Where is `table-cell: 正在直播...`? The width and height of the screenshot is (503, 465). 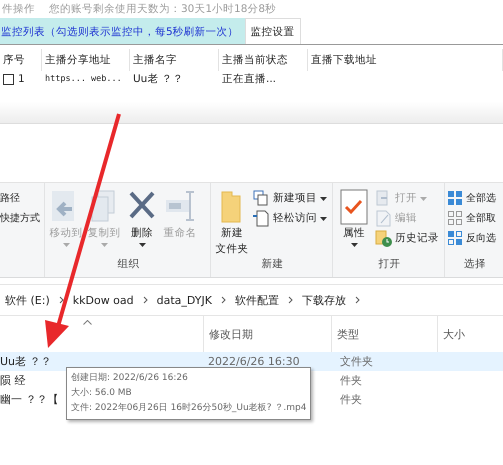 table-cell: 正在直播... is located at coordinates (249, 79).